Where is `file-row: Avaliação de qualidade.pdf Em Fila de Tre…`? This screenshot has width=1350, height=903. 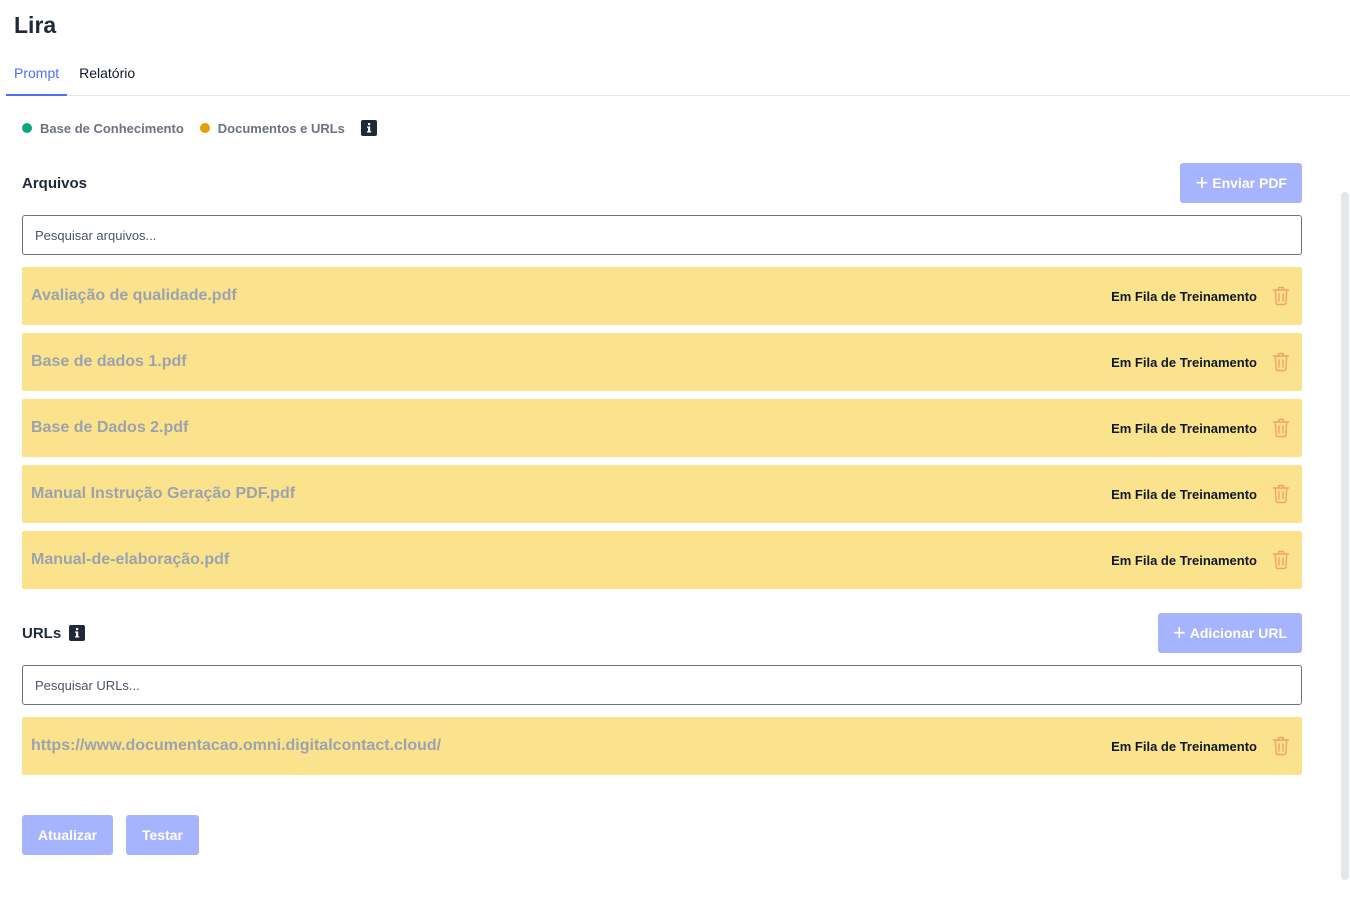 file-row: Avaliação de qualidade.pdf Em Fila de Tre… is located at coordinates (662, 296).